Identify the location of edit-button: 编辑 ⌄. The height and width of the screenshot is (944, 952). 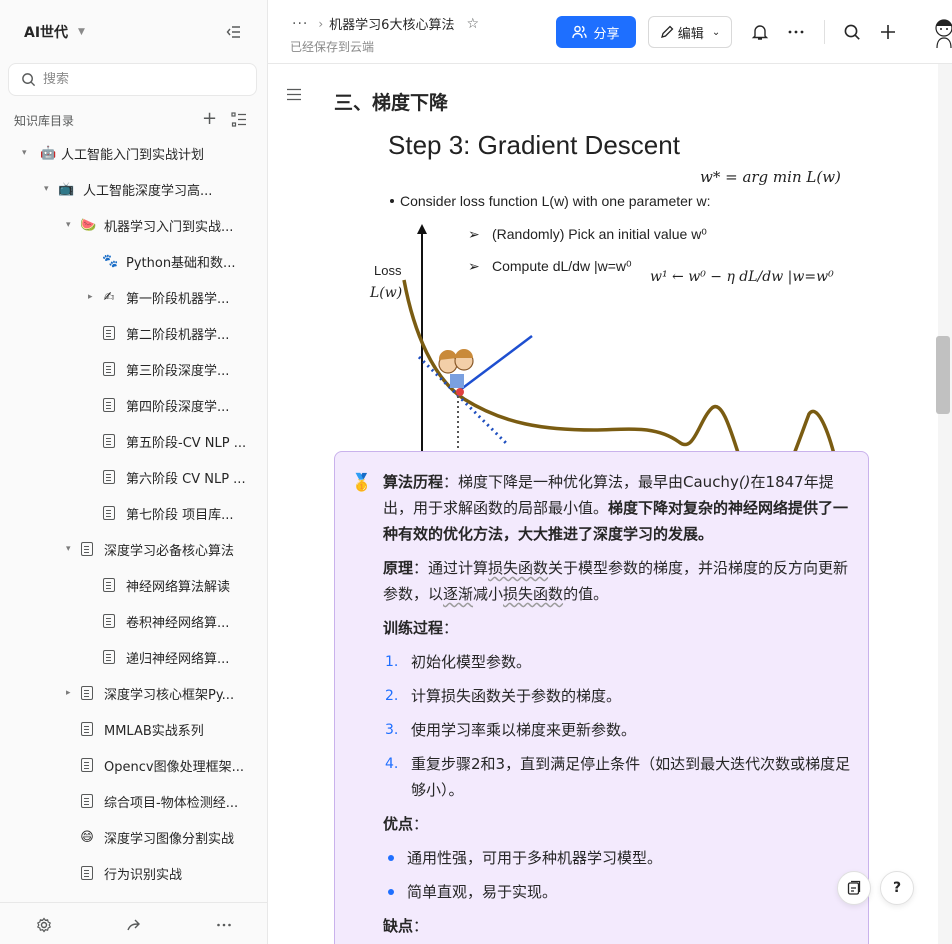
(690, 32).